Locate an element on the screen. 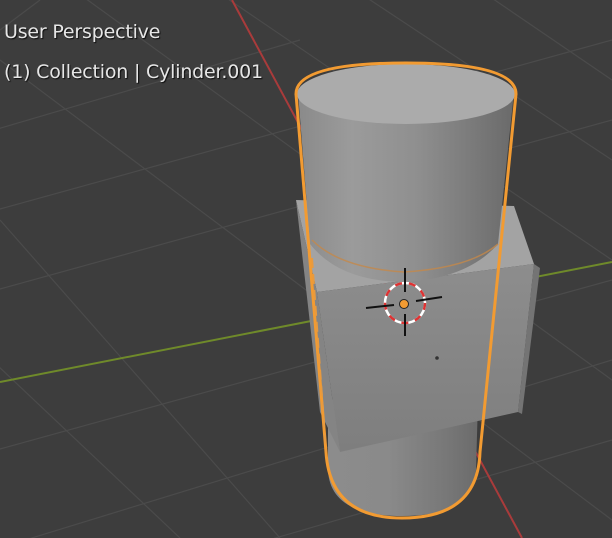 The width and height of the screenshot is (612, 538). view-mode-text: User Perspective is located at coordinates (82, 32).